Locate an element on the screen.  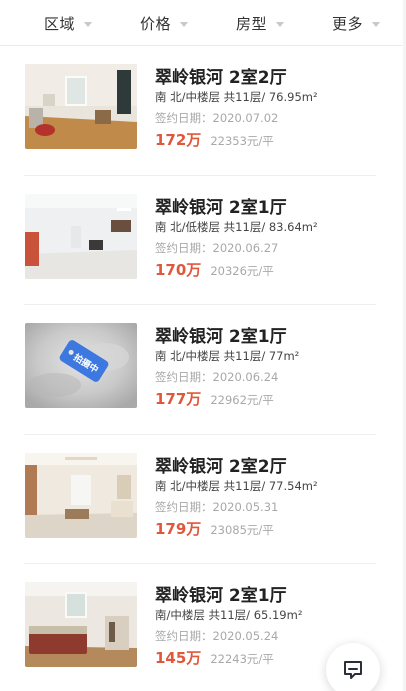
listing-price-row: 172万 22353元/平 is located at coordinates (214, 139).